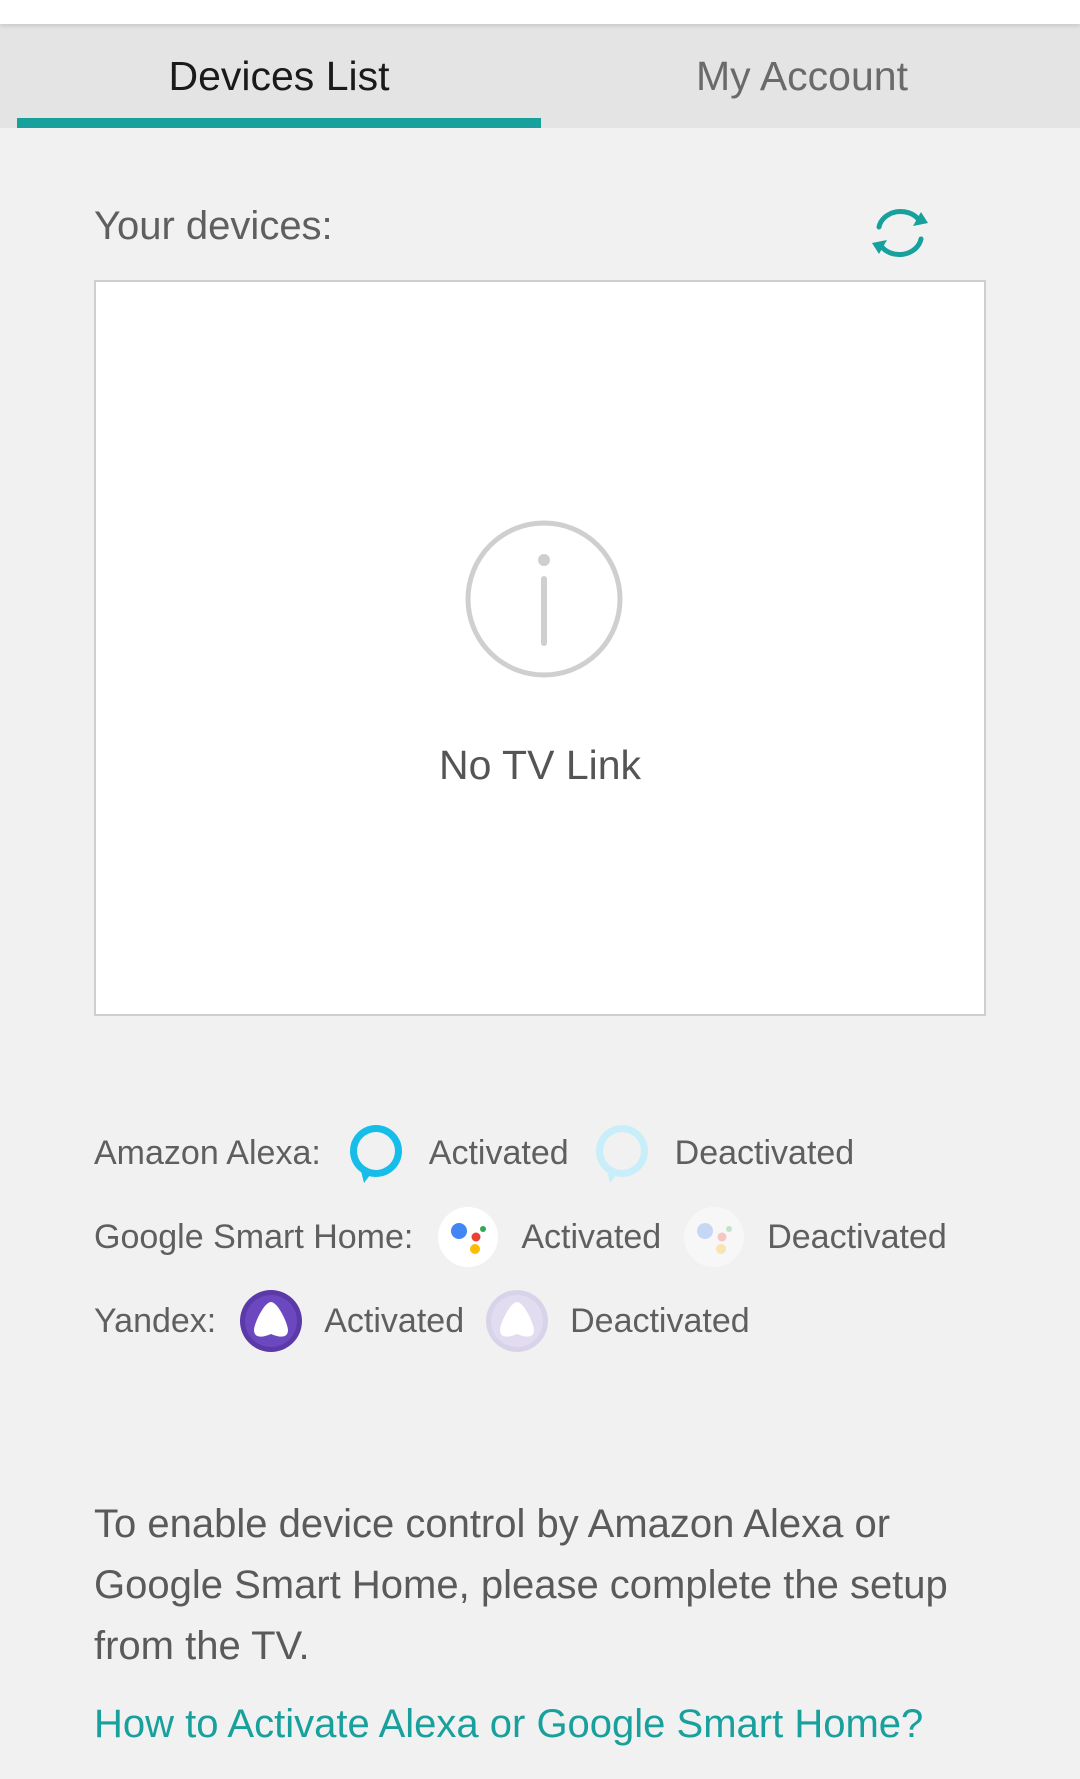 This screenshot has width=1080, height=1779. Describe the element at coordinates (279, 123) in the screenshot. I see `active-tab-indicator` at that location.